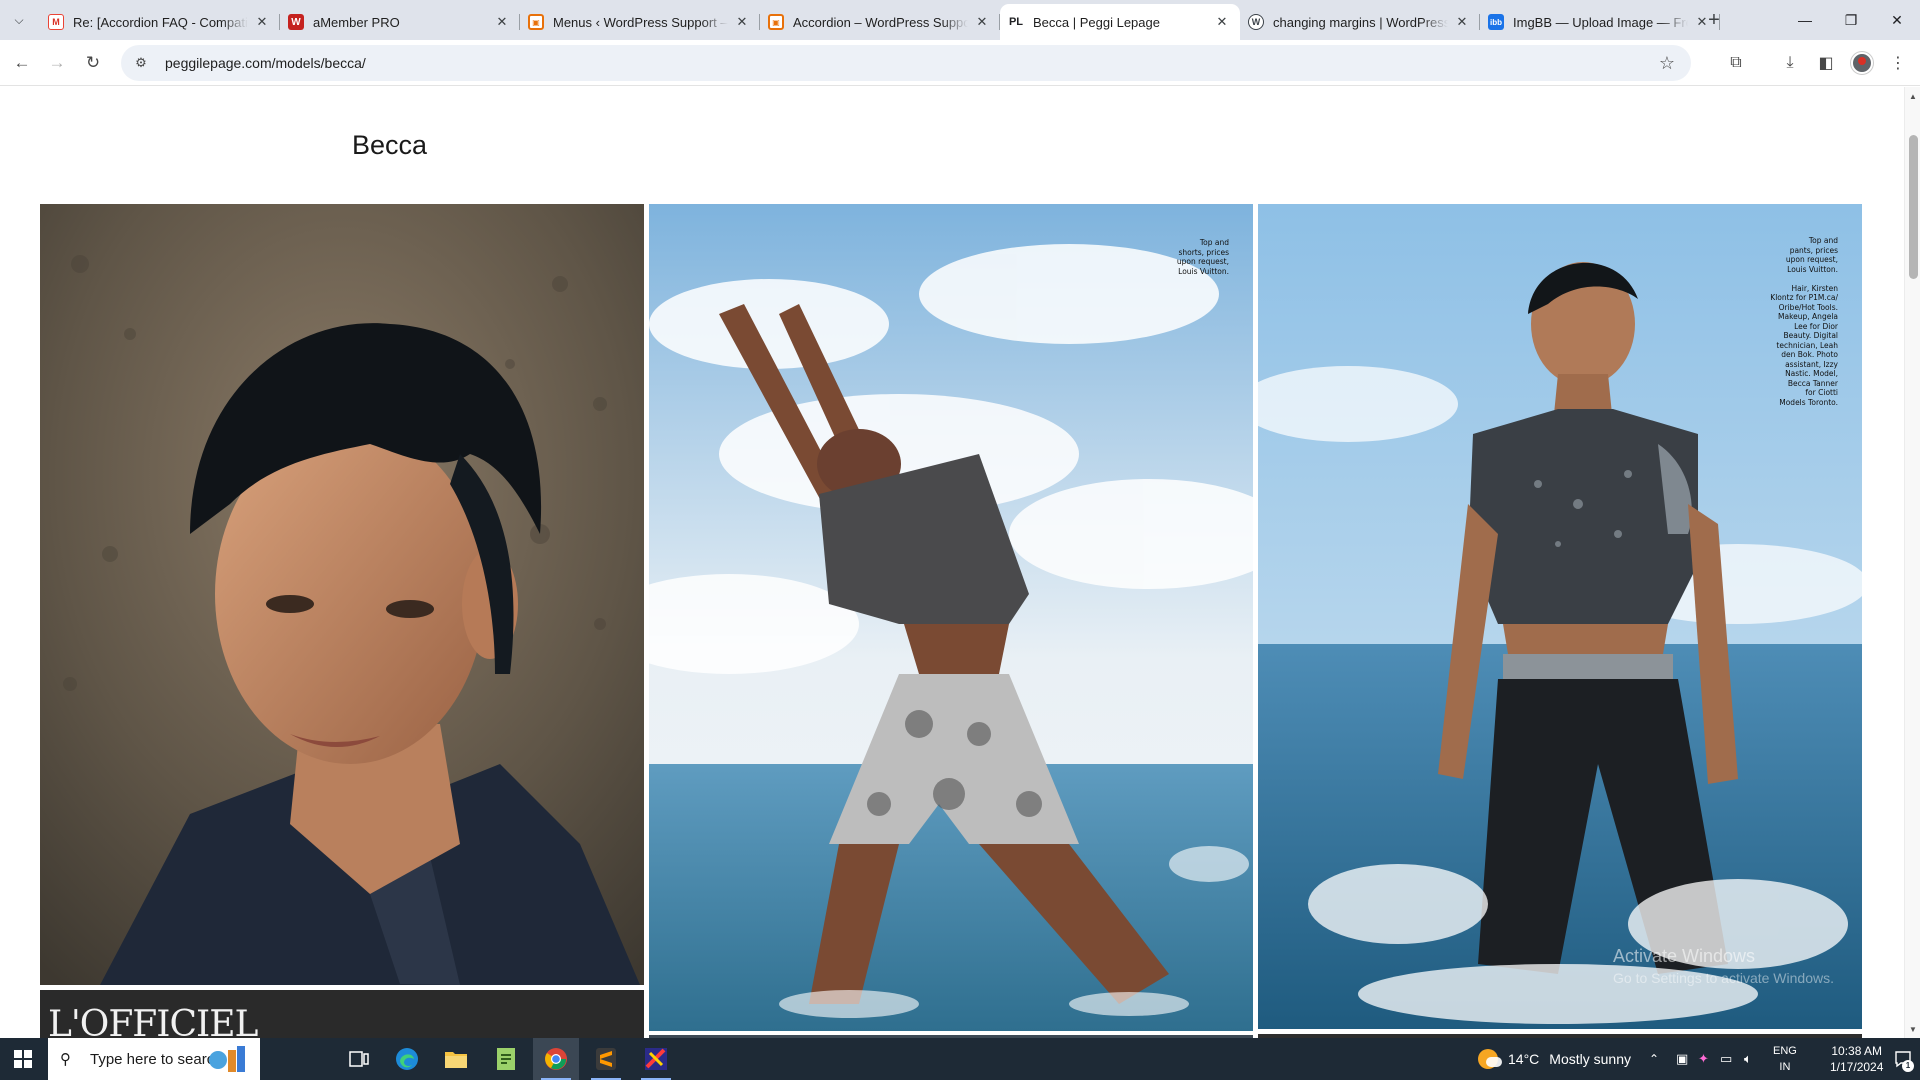  What do you see at coordinates (1912, 1029) in the screenshot?
I see `scroll-down-arrow-icon: ▼` at bounding box center [1912, 1029].